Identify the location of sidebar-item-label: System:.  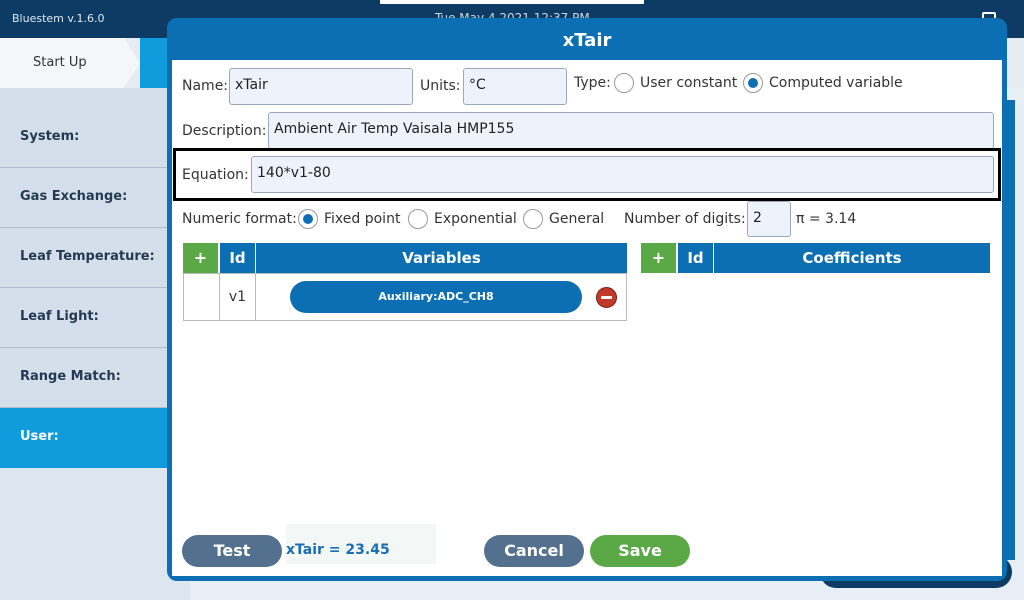
(50, 136).